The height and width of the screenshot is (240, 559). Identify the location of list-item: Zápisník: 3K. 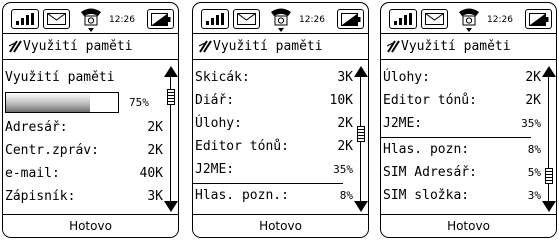
(84, 198).